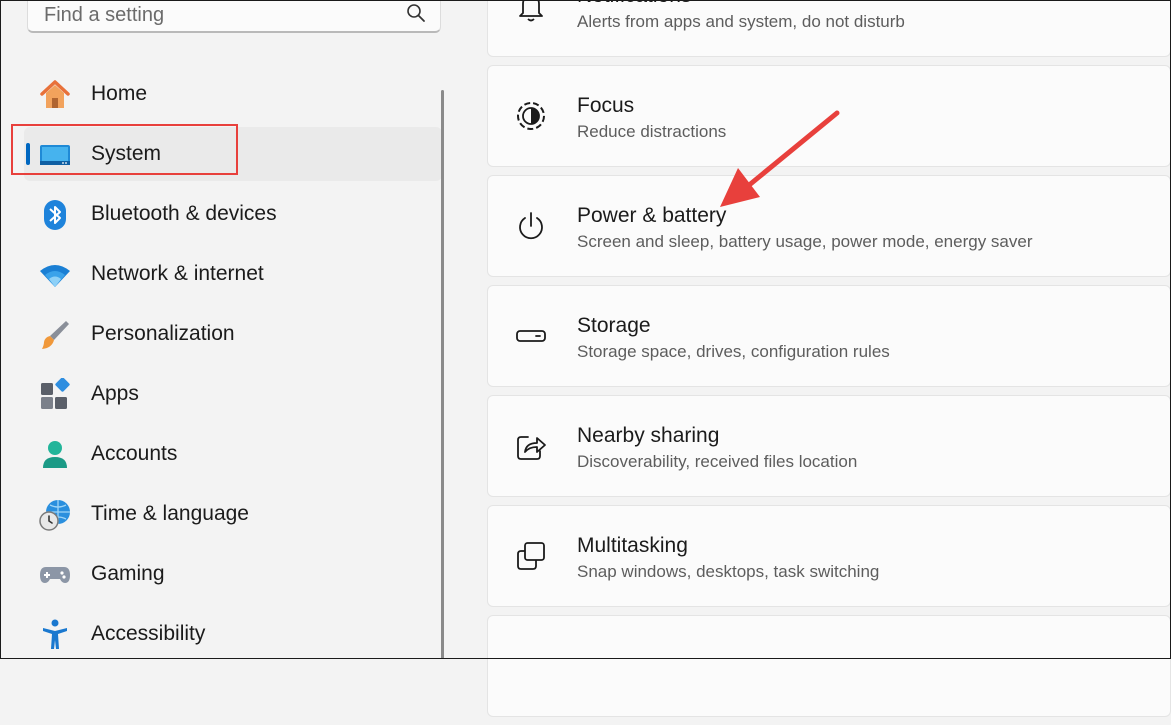  What do you see at coordinates (55, 95) in the screenshot?
I see `home-icon` at bounding box center [55, 95].